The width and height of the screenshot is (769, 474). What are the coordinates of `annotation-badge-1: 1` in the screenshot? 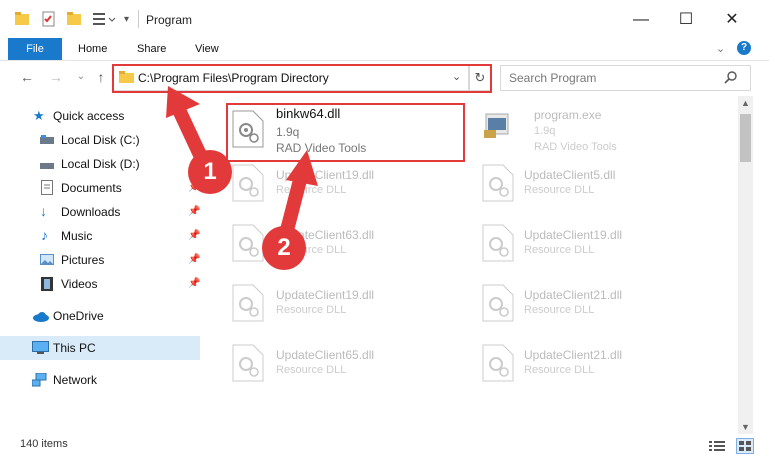 It's located at (210, 172).